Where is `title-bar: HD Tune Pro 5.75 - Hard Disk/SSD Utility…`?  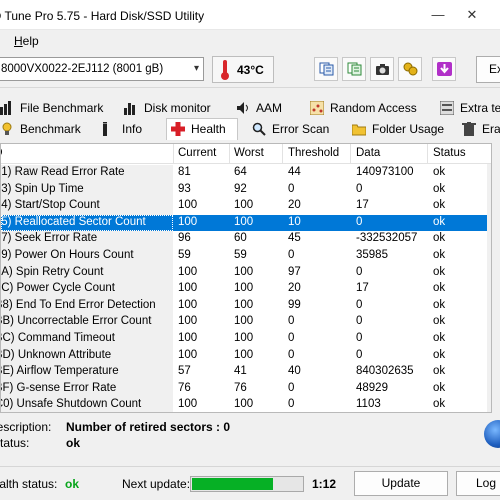
title-bar: HD Tune Pro 5.75 - Hard Disk/SSD Utility… is located at coordinates (250, 15).